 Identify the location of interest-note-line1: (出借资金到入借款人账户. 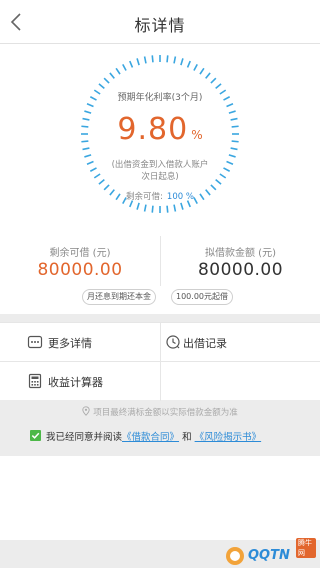
(160, 165).